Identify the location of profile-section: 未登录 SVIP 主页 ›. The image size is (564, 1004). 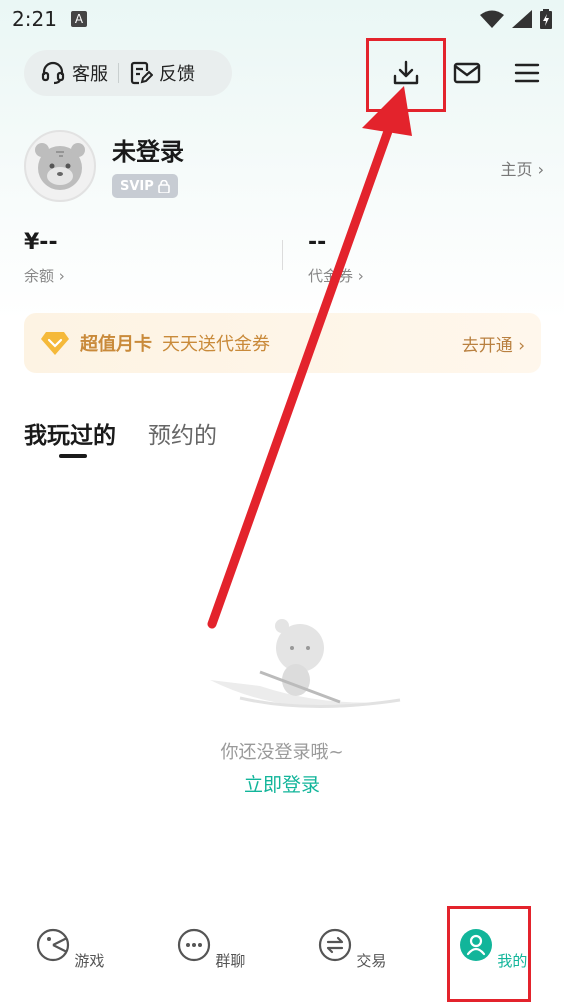
(284, 170).